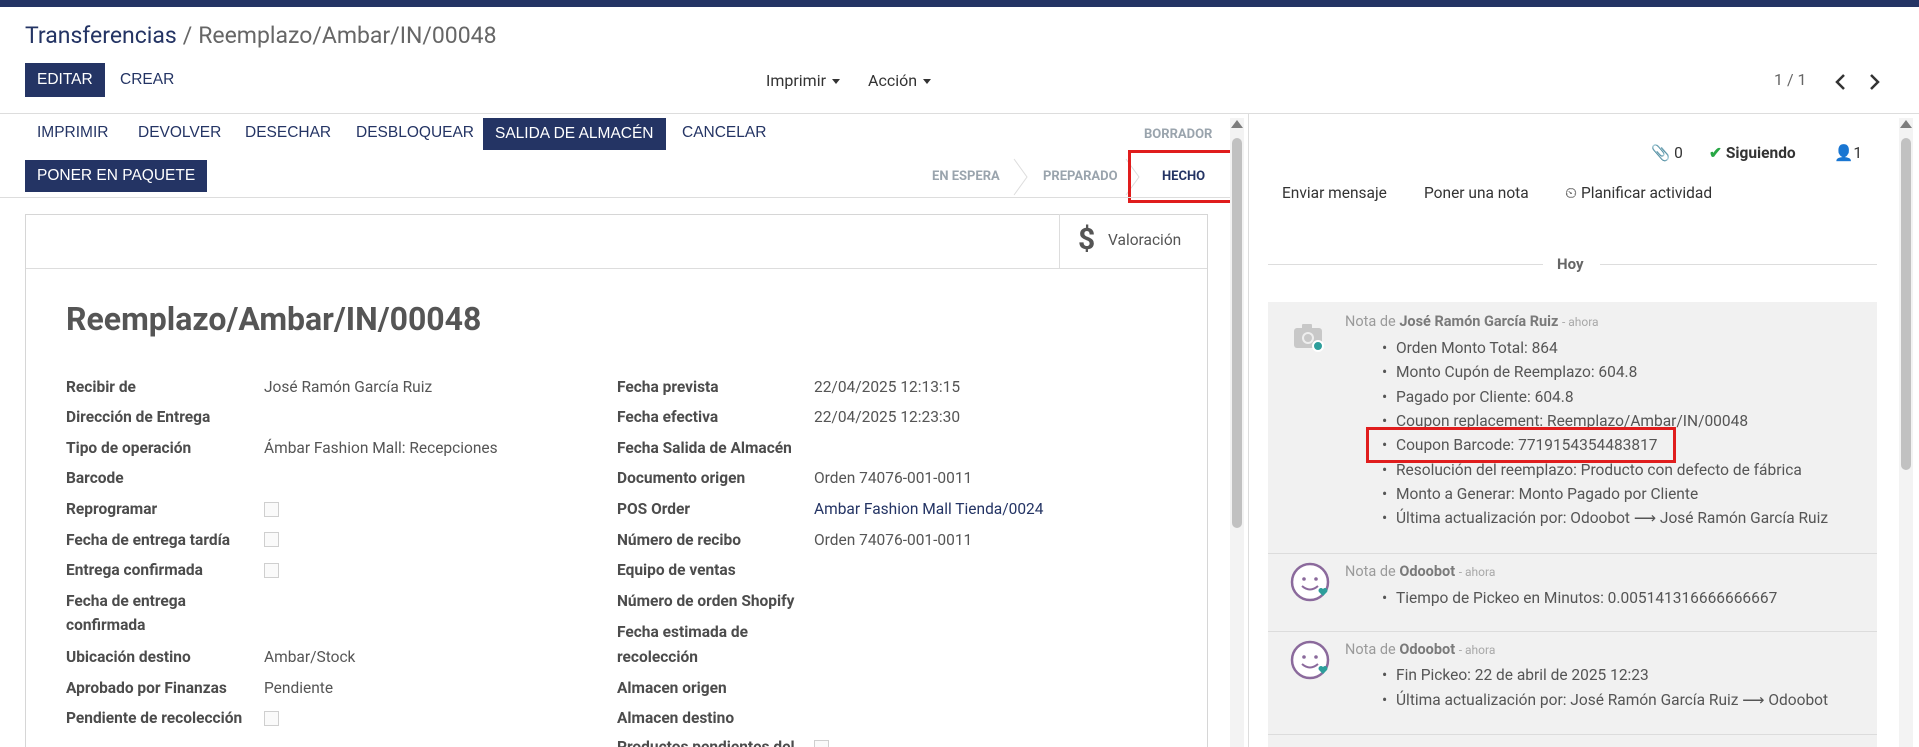 The image size is (1919, 747). What do you see at coordinates (1858, 153) in the screenshot?
I see `followers-count: 1` at bounding box center [1858, 153].